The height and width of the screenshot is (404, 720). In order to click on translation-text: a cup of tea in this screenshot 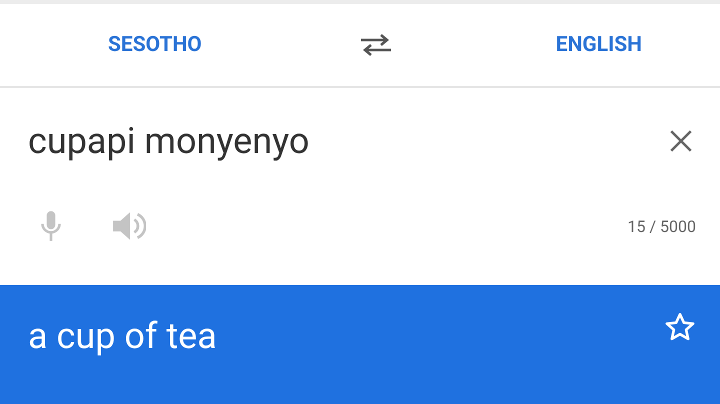, I will do `click(122, 336)`.